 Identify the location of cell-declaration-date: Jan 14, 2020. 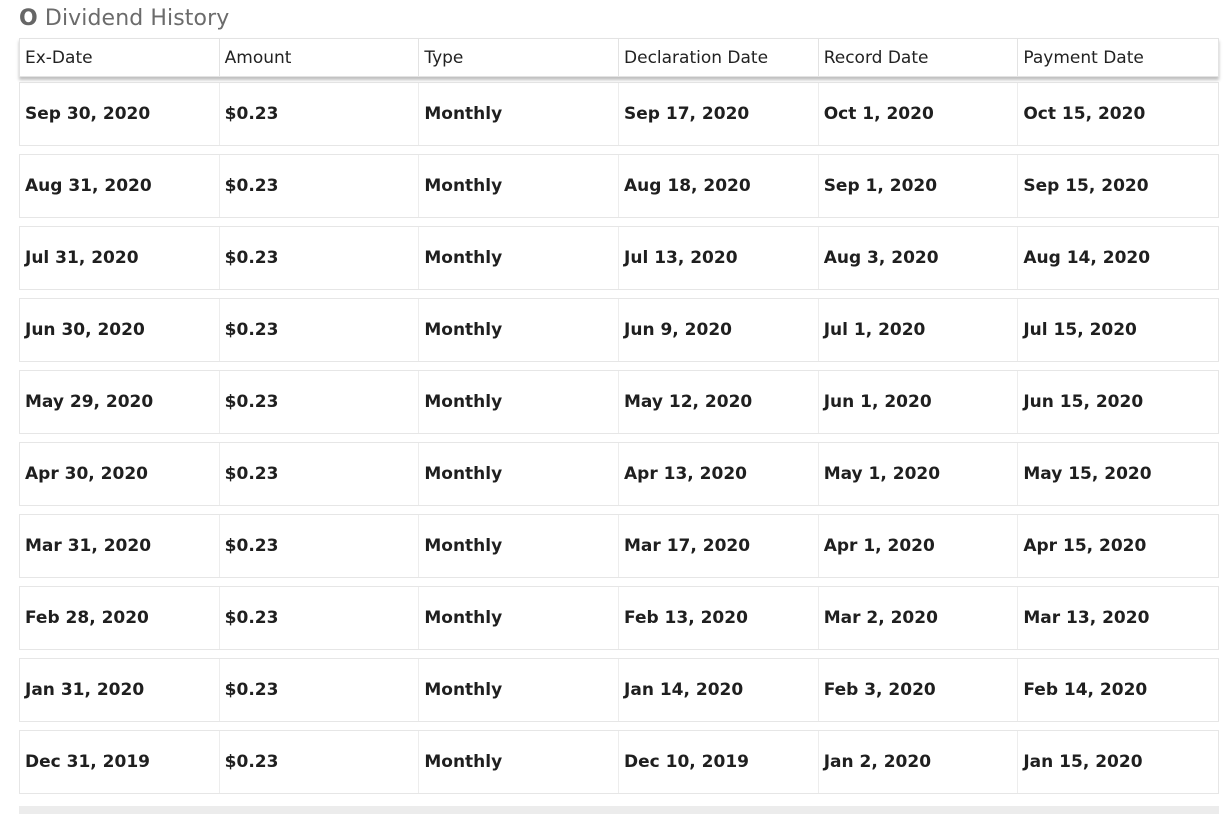
(719, 690).